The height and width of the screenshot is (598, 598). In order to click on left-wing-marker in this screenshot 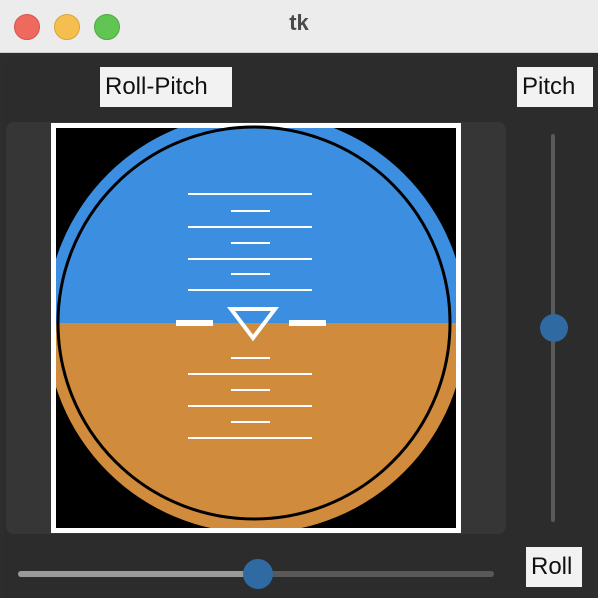, I will do `click(194, 323)`.